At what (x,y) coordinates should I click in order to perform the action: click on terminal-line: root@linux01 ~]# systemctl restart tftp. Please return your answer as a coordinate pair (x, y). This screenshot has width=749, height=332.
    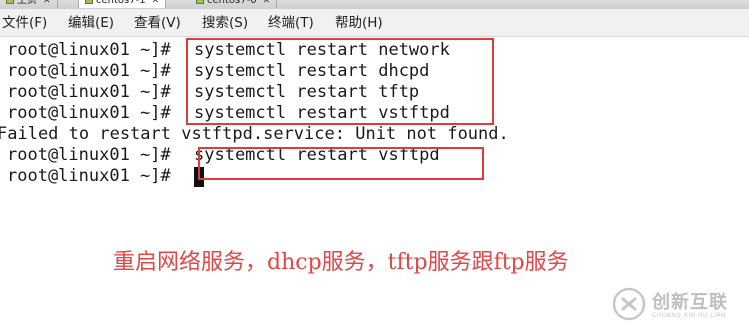
    Looking at the image, I should click on (209, 92).